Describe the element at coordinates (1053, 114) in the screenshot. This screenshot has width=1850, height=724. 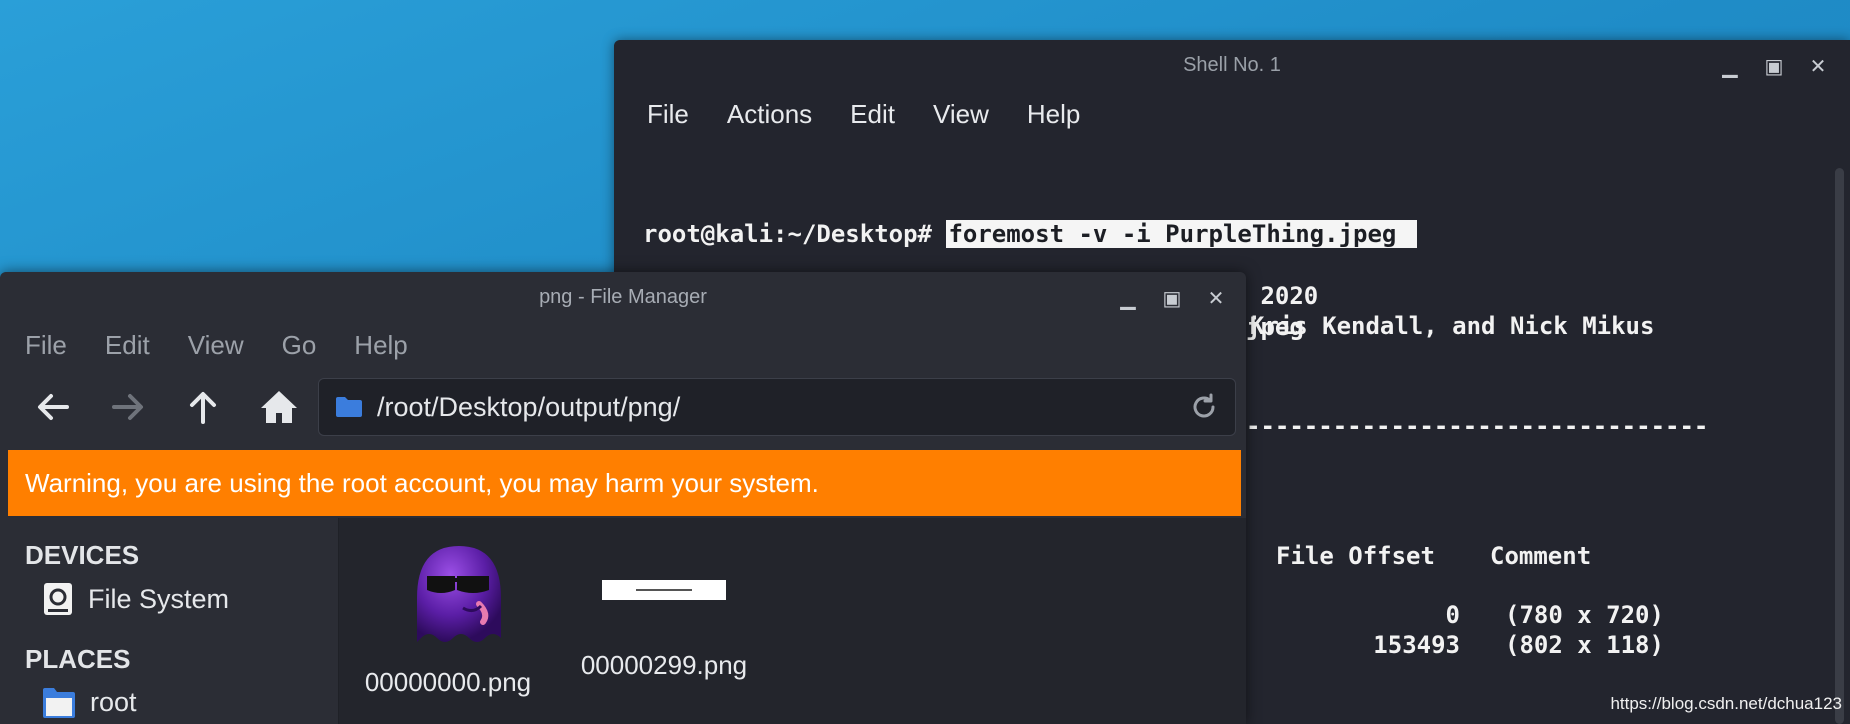
I see `terminal-menu-help: Help` at that location.